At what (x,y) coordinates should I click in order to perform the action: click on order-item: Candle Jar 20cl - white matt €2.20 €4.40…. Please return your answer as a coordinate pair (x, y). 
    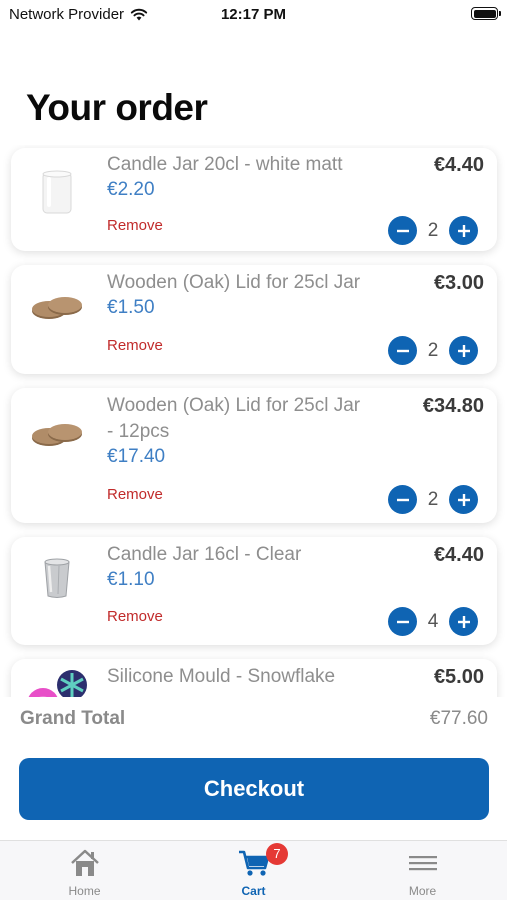
    Looking at the image, I should click on (254, 199).